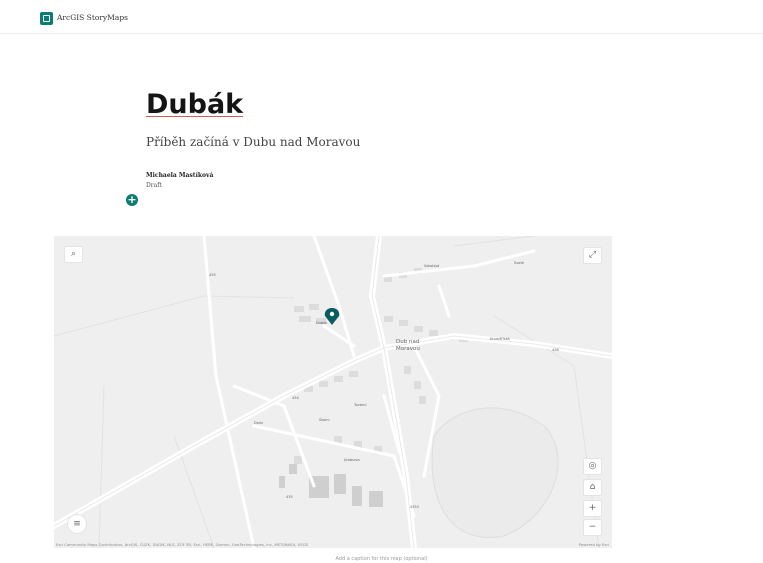 The width and height of the screenshot is (763, 563). What do you see at coordinates (592, 527) in the screenshot?
I see `zoom-out-button: −` at bounding box center [592, 527].